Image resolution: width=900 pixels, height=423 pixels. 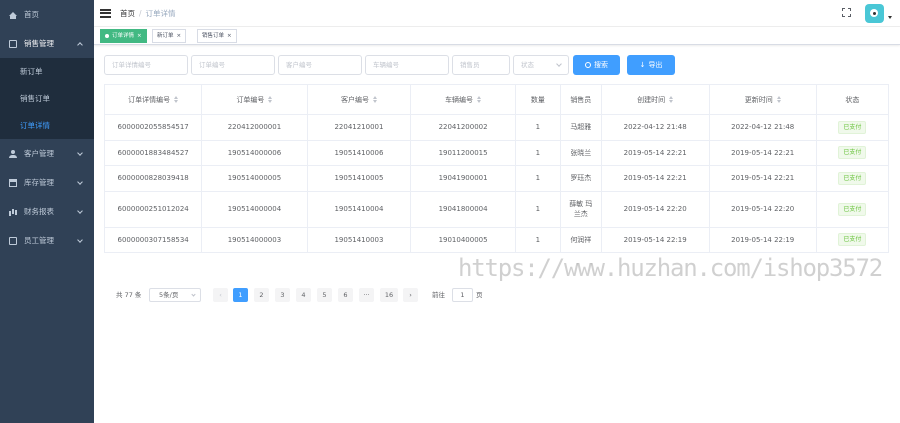 I want to click on sidebar-item-customers: 客户管理, so click(x=47, y=153).